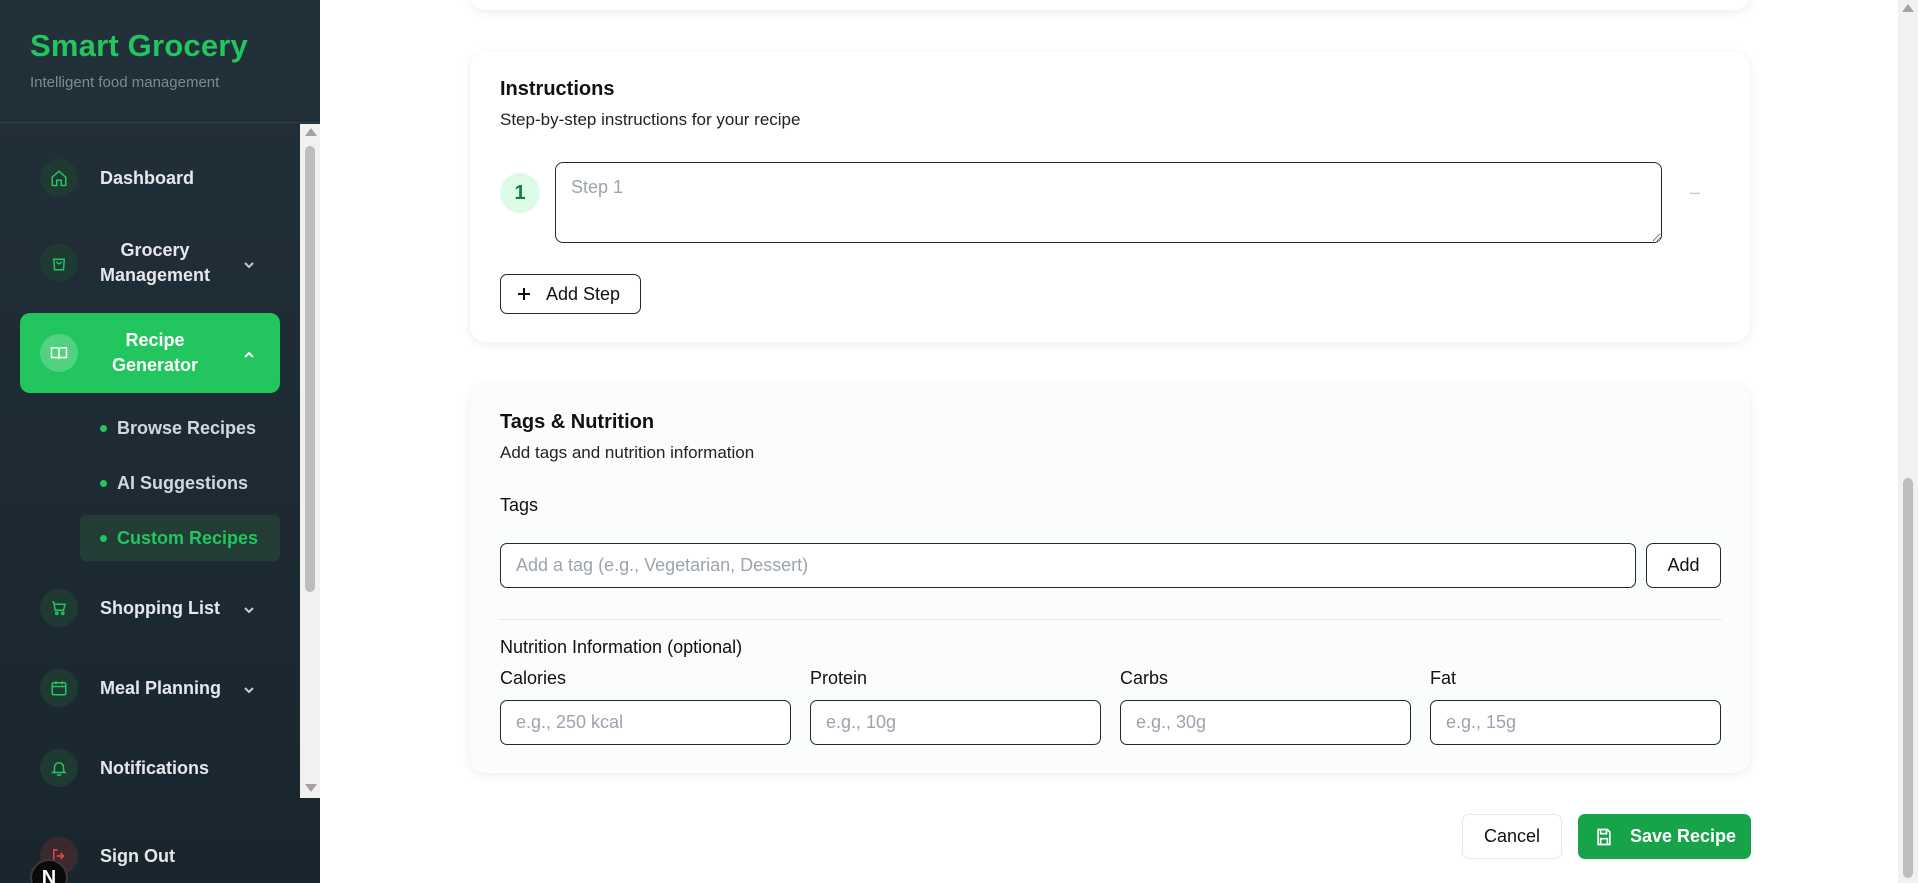 Image resolution: width=1918 pixels, height=883 pixels. I want to click on fat-input, so click(1575, 722).